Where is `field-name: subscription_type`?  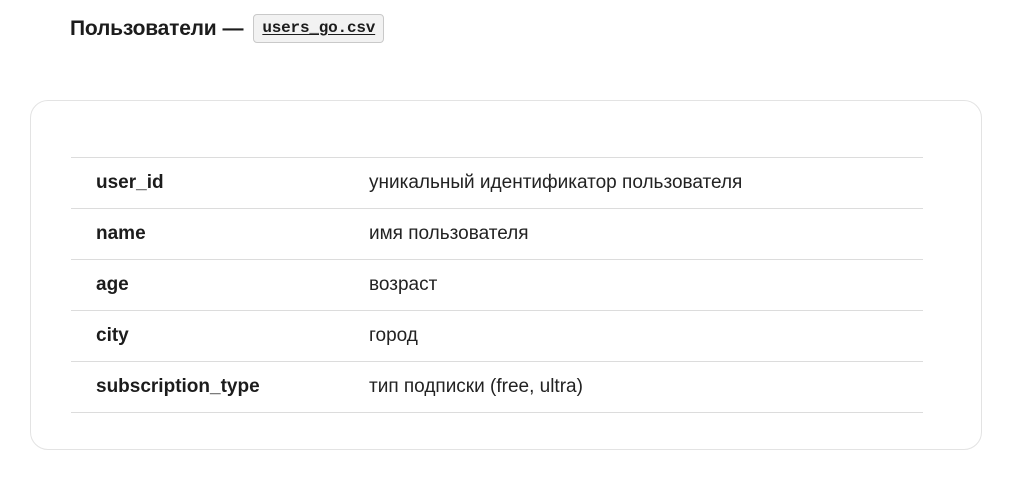
field-name: subscription_type is located at coordinates (220, 387).